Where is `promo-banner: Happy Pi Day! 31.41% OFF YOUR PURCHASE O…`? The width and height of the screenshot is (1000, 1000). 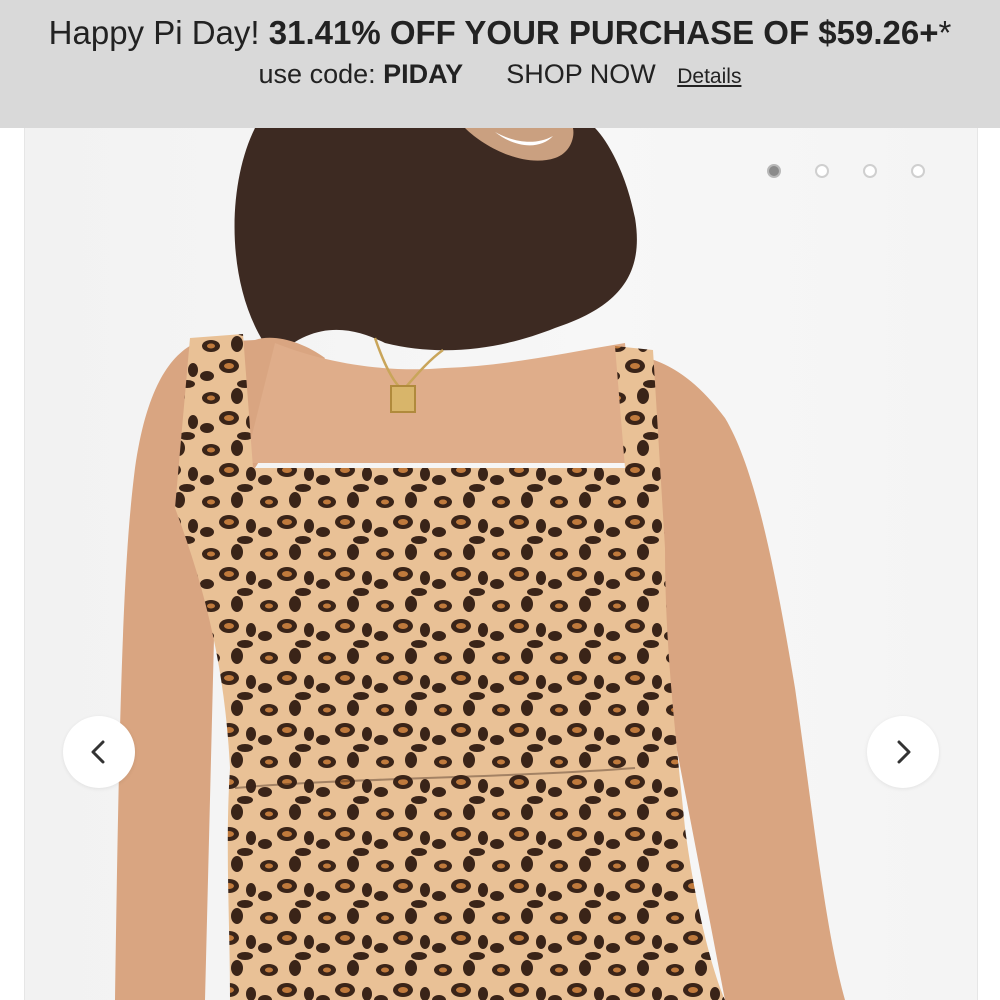
promo-banner: Happy Pi Day! 31.41% OFF YOUR PURCHASE O… is located at coordinates (500, 64).